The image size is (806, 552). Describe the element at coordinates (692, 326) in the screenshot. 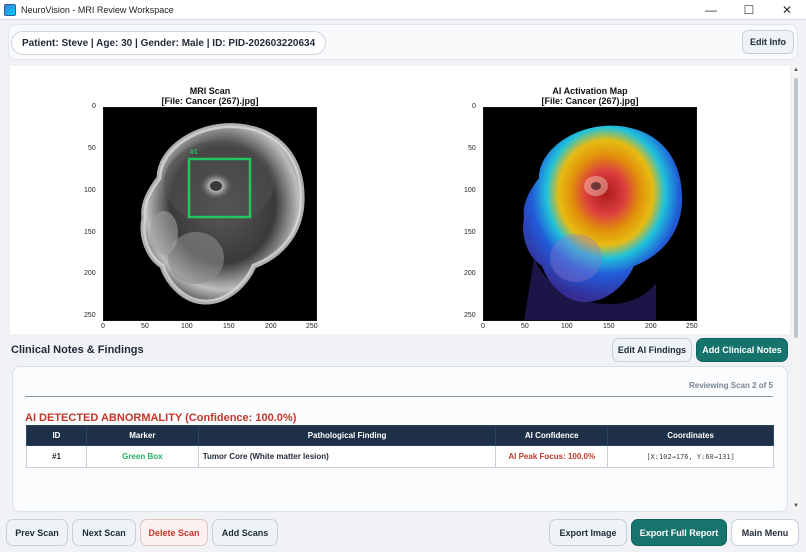

I see `act-xtick-250: 250` at that location.